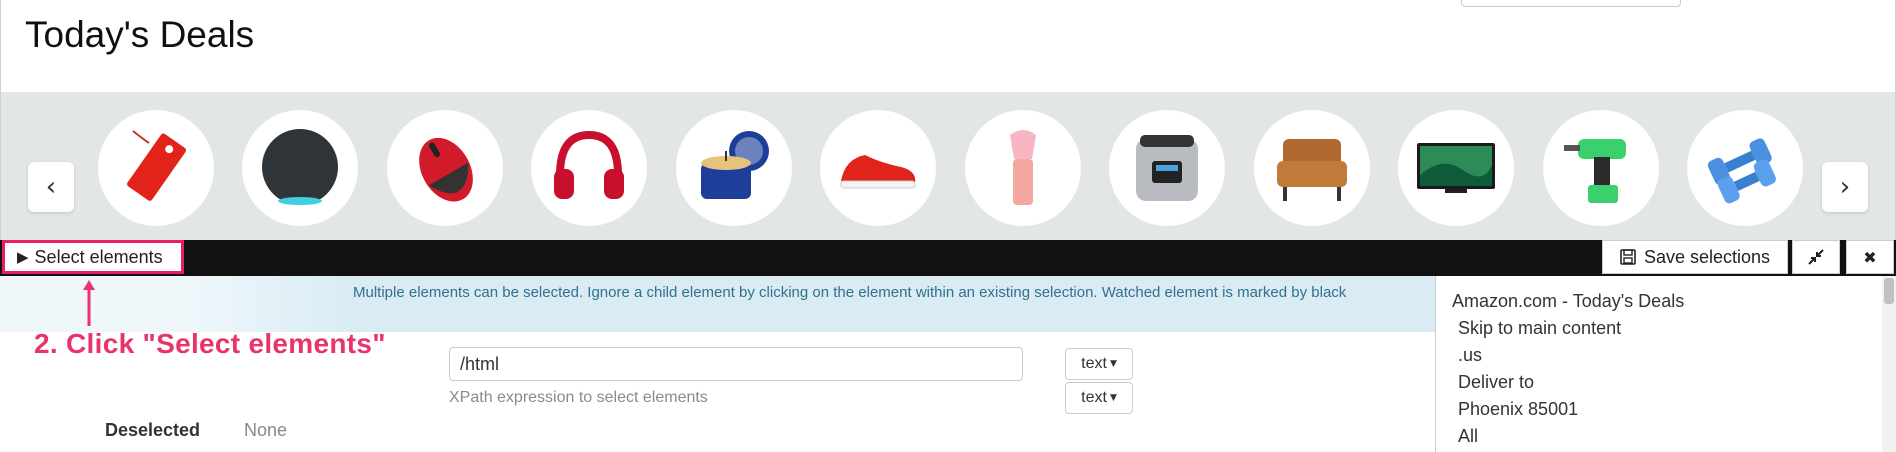 Image resolution: width=1896 pixels, height=452 pixels. Describe the element at coordinates (1674, 382) in the screenshot. I see `list-item: Deliver to` at that location.